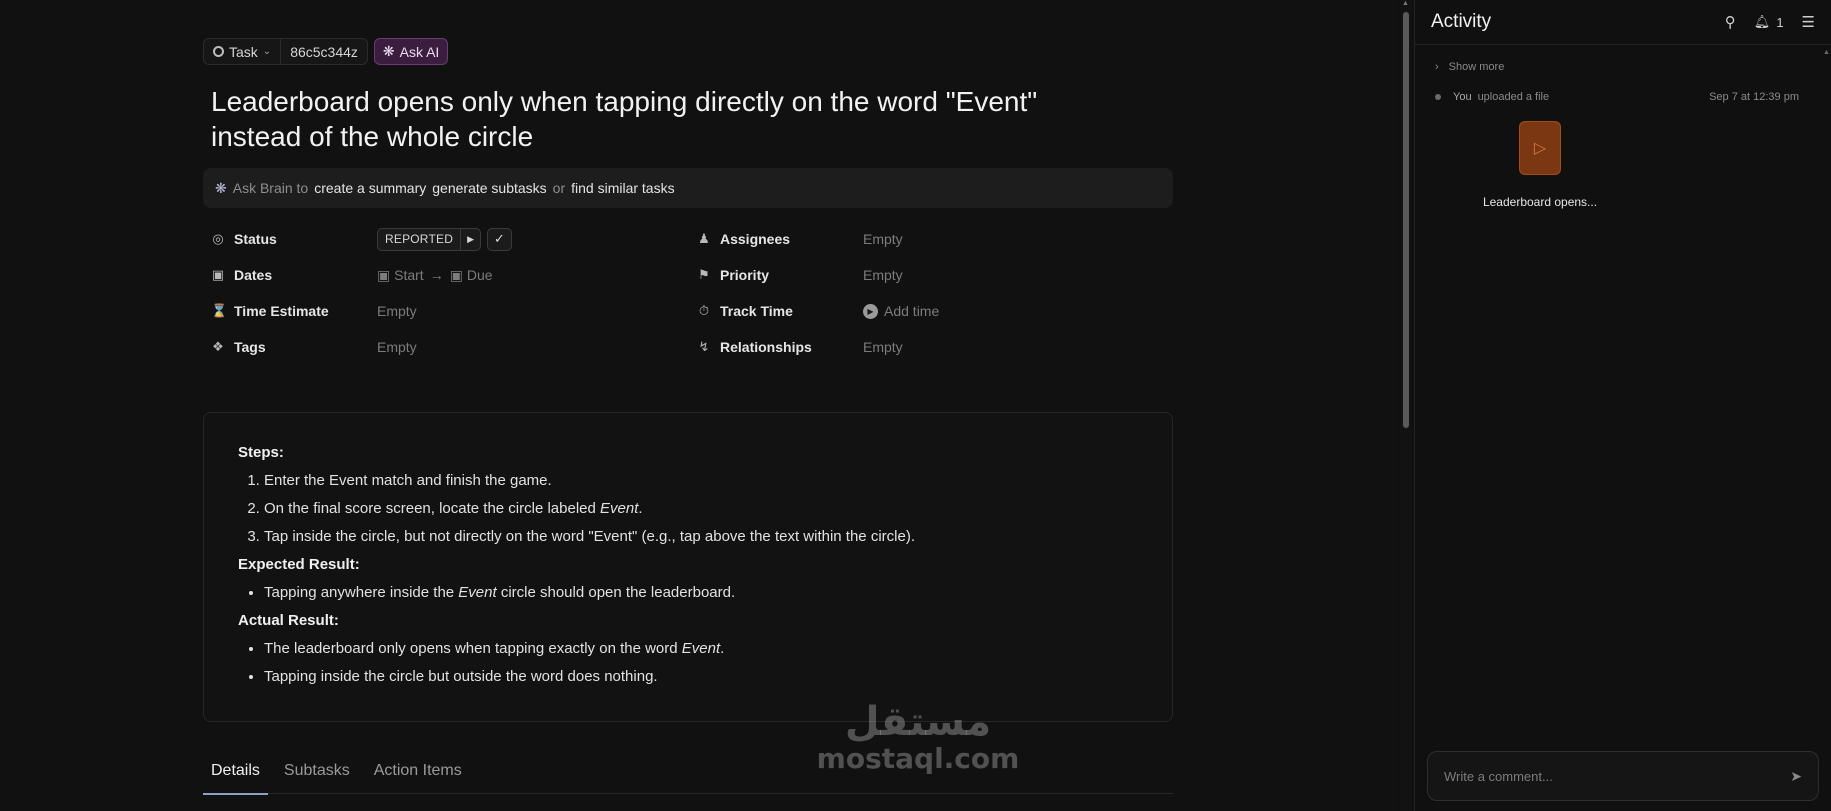 The height and width of the screenshot is (811, 1831). What do you see at coordinates (218, 238) in the screenshot?
I see `target-icon: ◎` at bounding box center [218, 238].